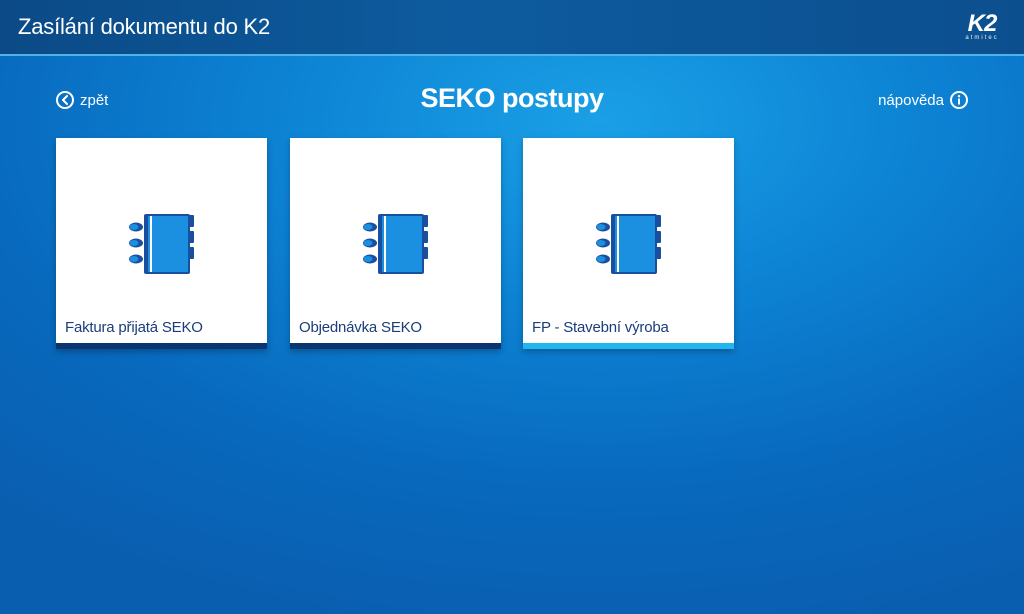 The width and height of the screenshot is (1024, 614). I want to click on tile-objednavka-seko: Objednávka SEKO, so click(395, 243).